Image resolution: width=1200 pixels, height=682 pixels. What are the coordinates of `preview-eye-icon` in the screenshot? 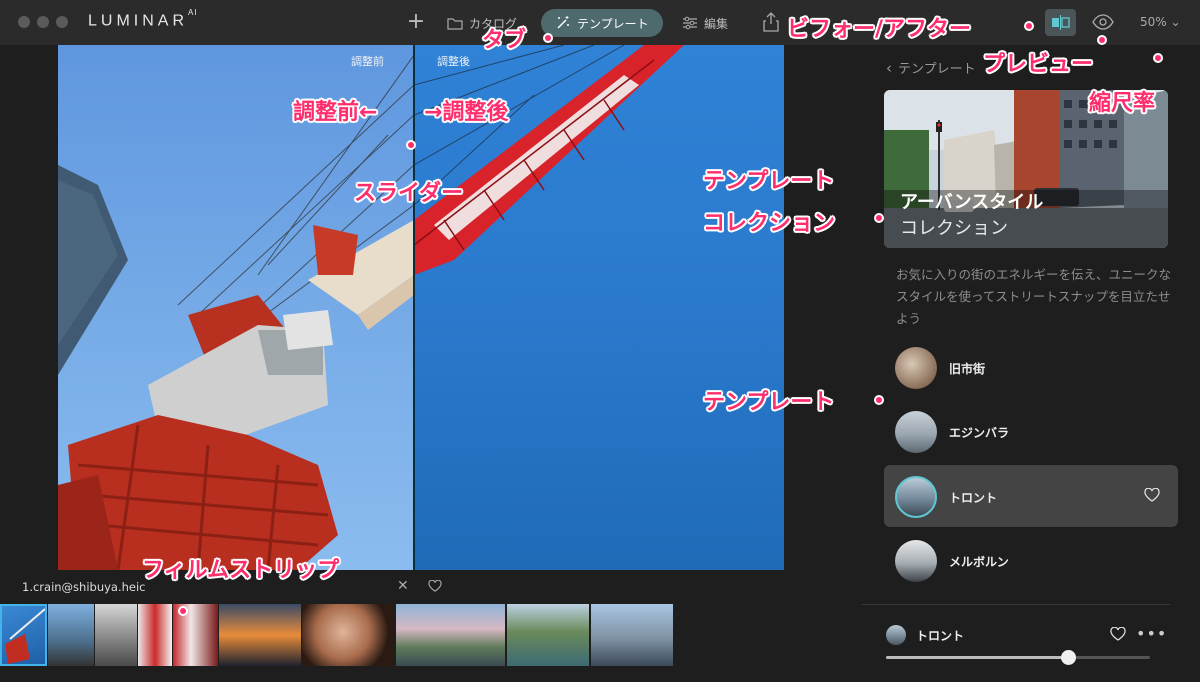 It's located at (1103, 22).